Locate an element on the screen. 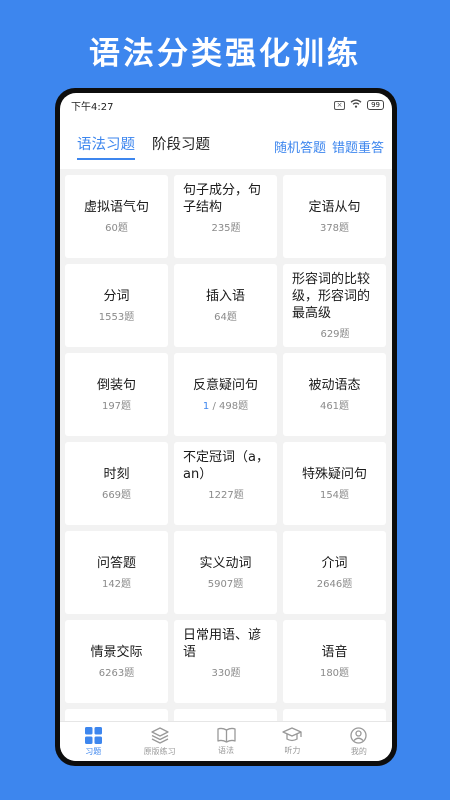 This screenshot has height=800, width=450. category-card-special-question: 特殊疑问句 154题 is located at coordinates (334, 483).